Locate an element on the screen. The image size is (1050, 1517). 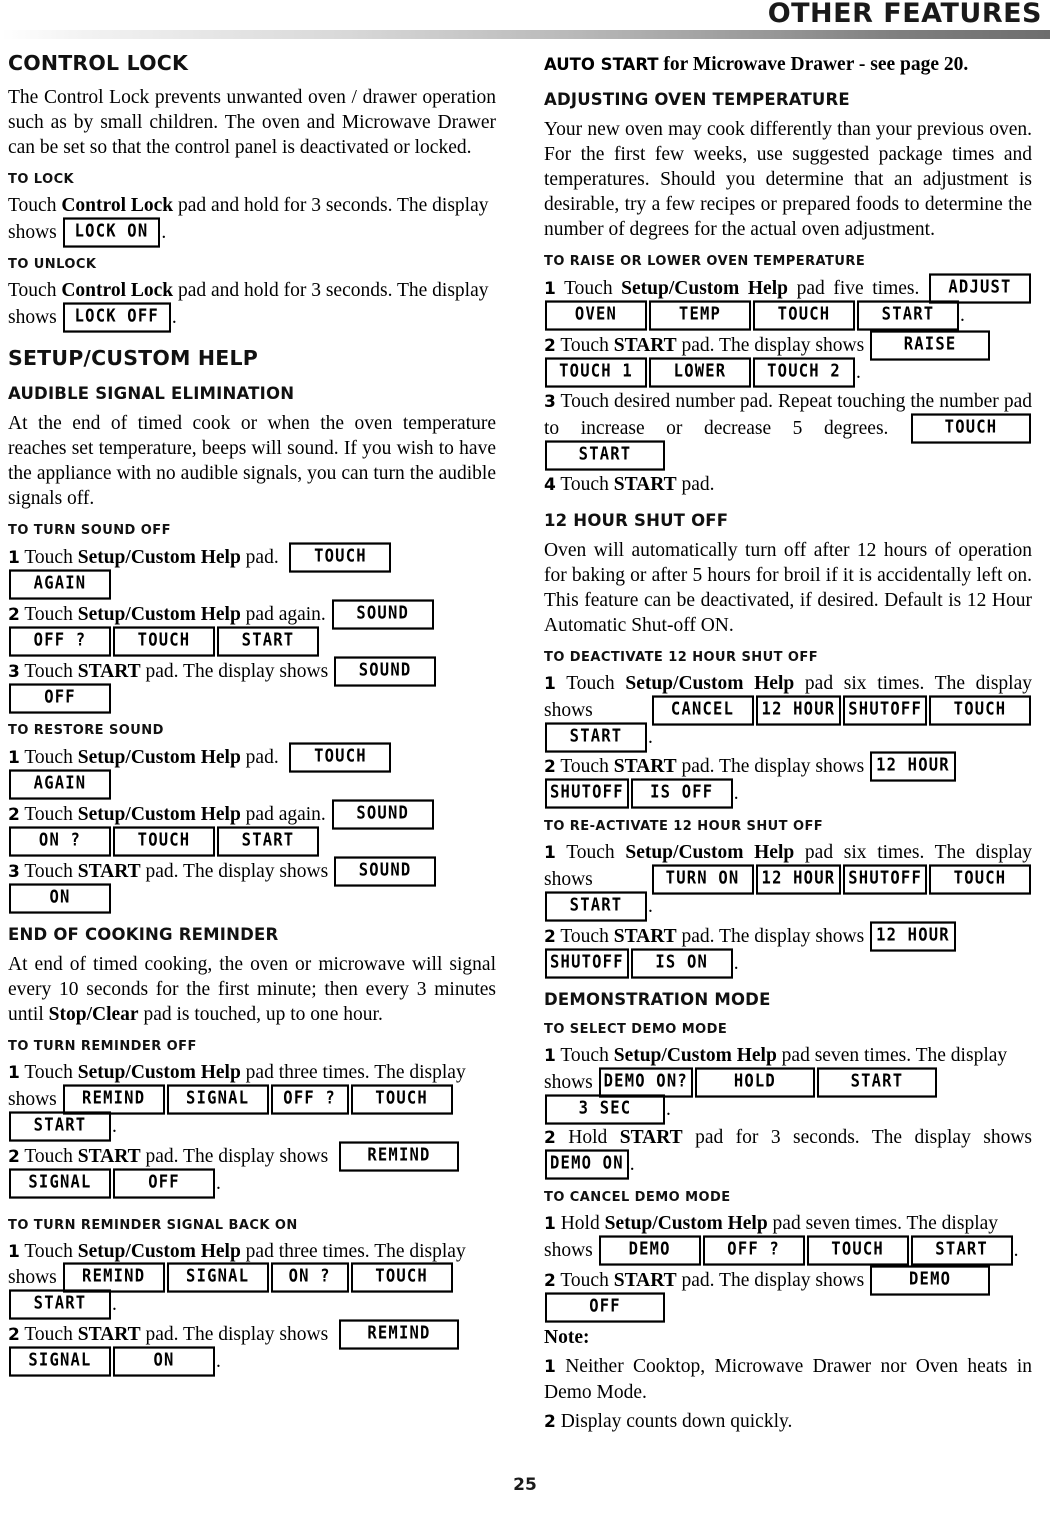
header-gradient-rule is located at coordinates (526, 34).